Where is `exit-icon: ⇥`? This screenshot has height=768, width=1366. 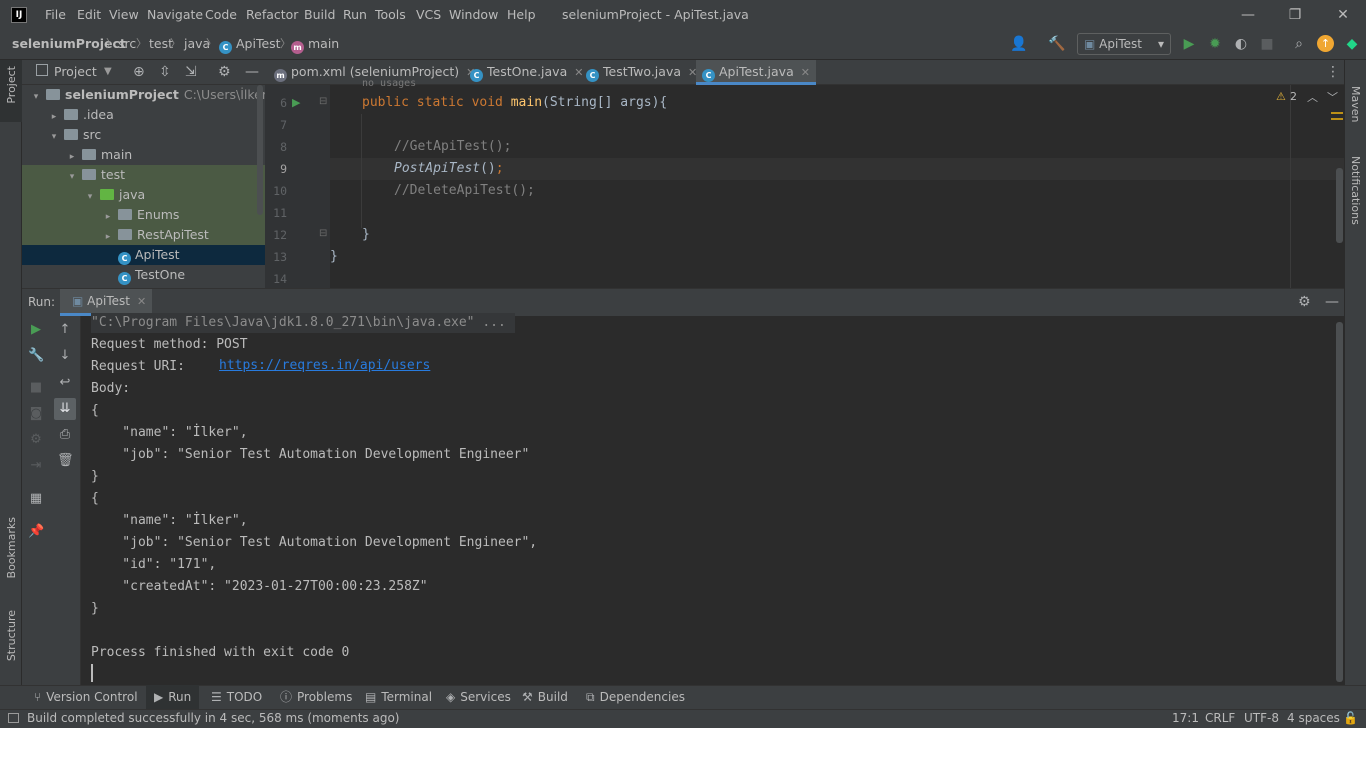 exit-icon: ⇥ is located at coordinates (36, 466).